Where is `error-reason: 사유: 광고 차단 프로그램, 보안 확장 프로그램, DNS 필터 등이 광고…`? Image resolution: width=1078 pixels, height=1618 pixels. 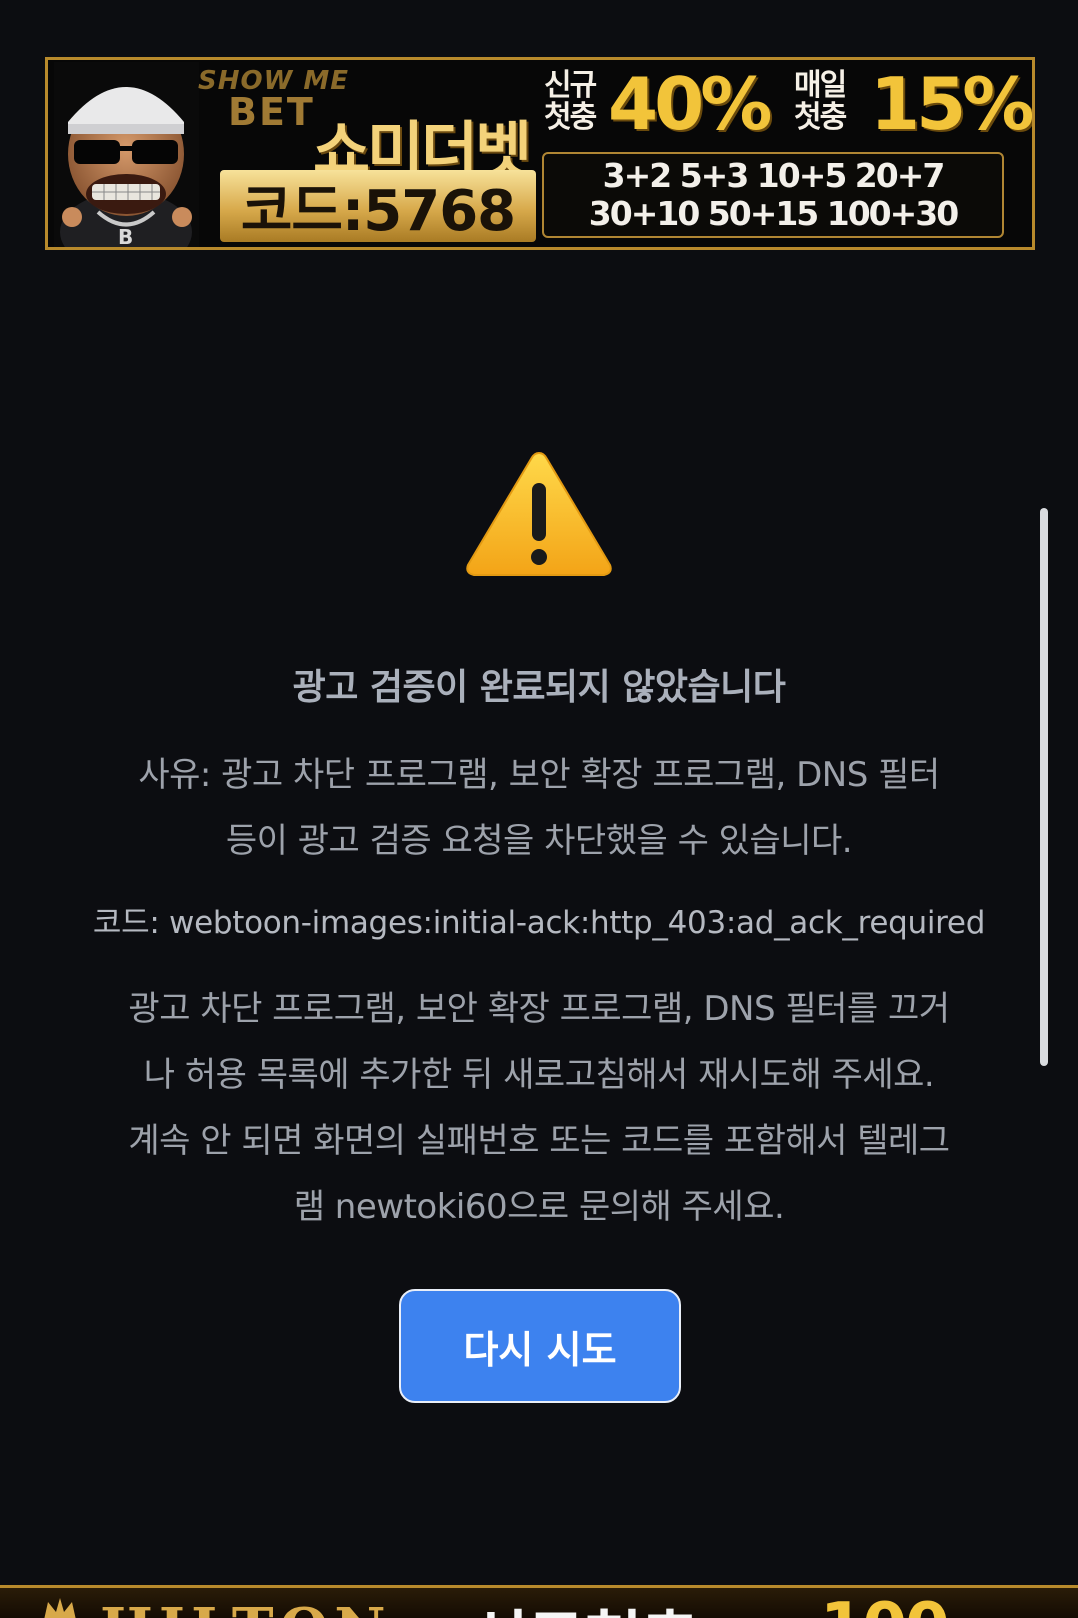 error-reason: 사유: 광고 차단 프로그램, 보안 확장 프로그램, DNS 필터 등이 광고… is located at coordinates (539, 808).